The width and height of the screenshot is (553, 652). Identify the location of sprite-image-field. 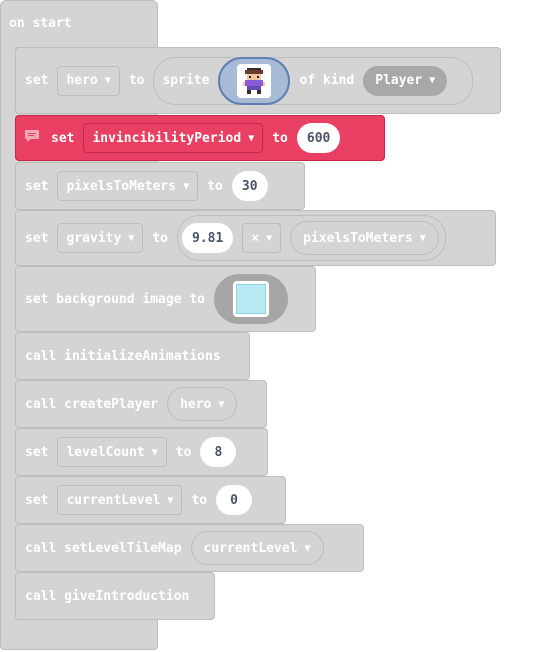
(254, 80).